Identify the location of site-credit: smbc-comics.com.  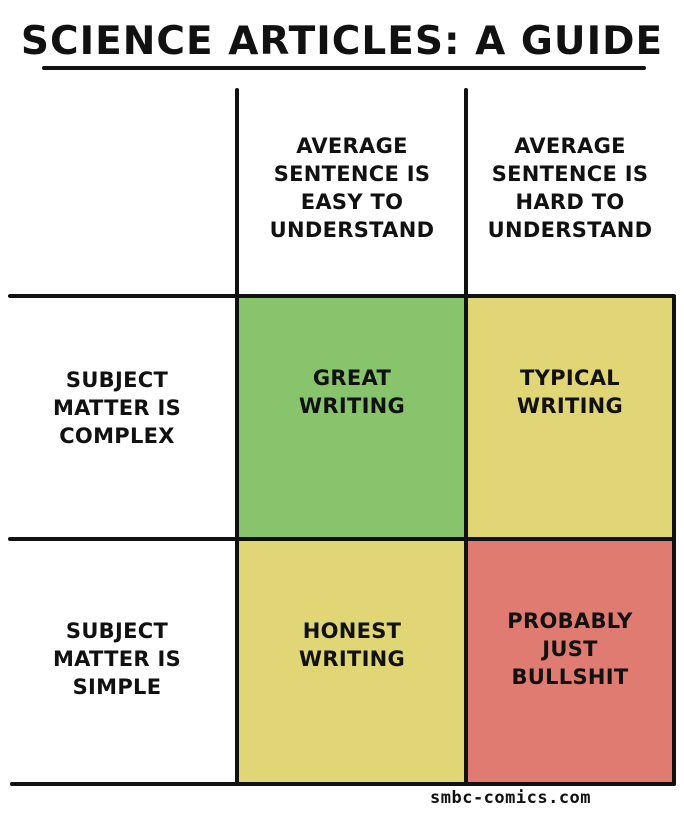
(511, 798).